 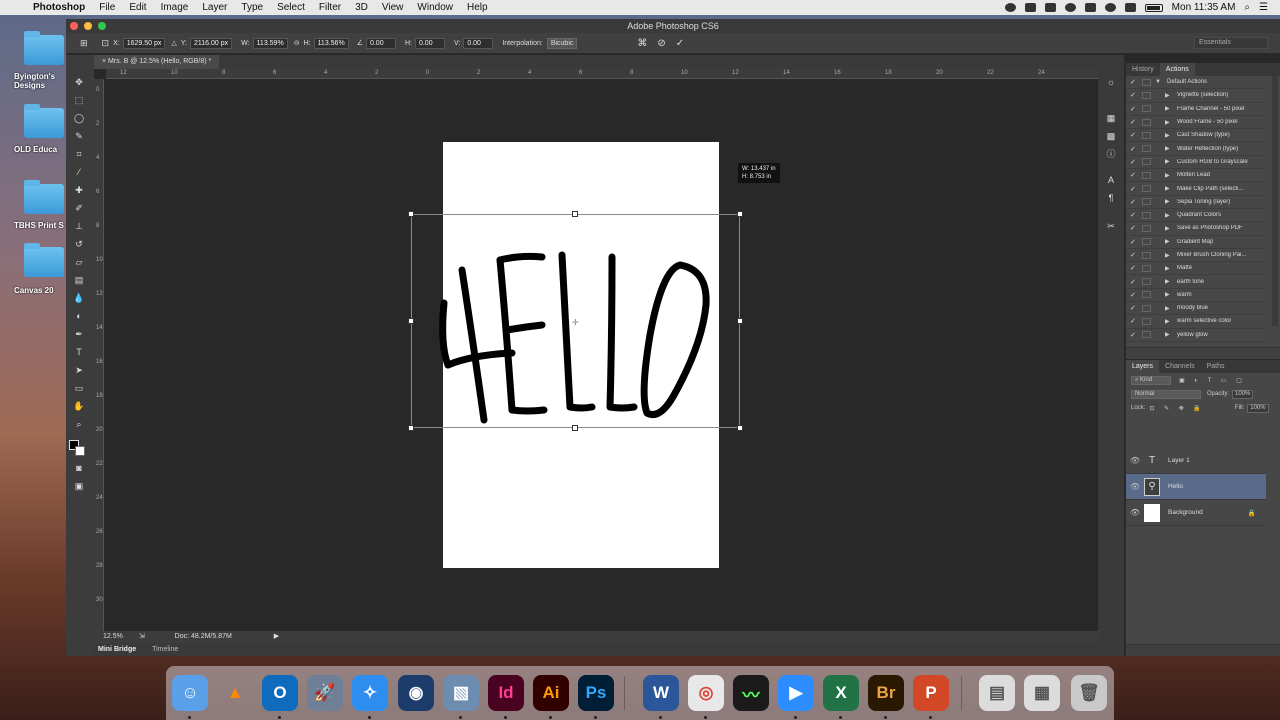 I want to click on minimize-window-button, so click(x=88, y=26).